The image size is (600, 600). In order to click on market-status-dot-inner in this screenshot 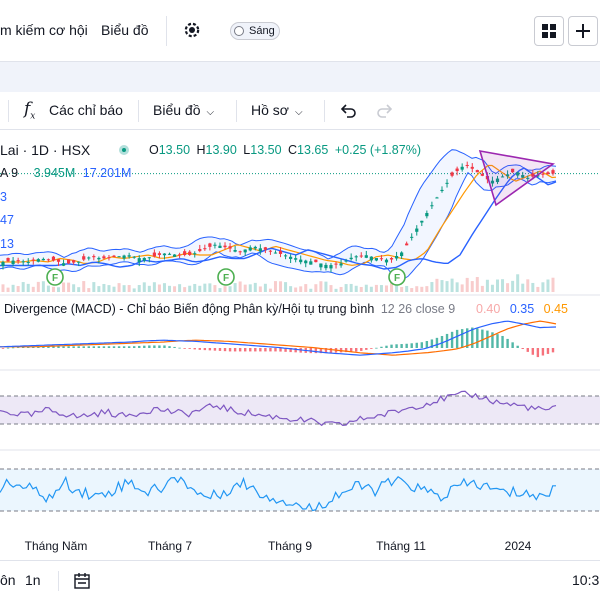, I will do `click(124, 150)`.